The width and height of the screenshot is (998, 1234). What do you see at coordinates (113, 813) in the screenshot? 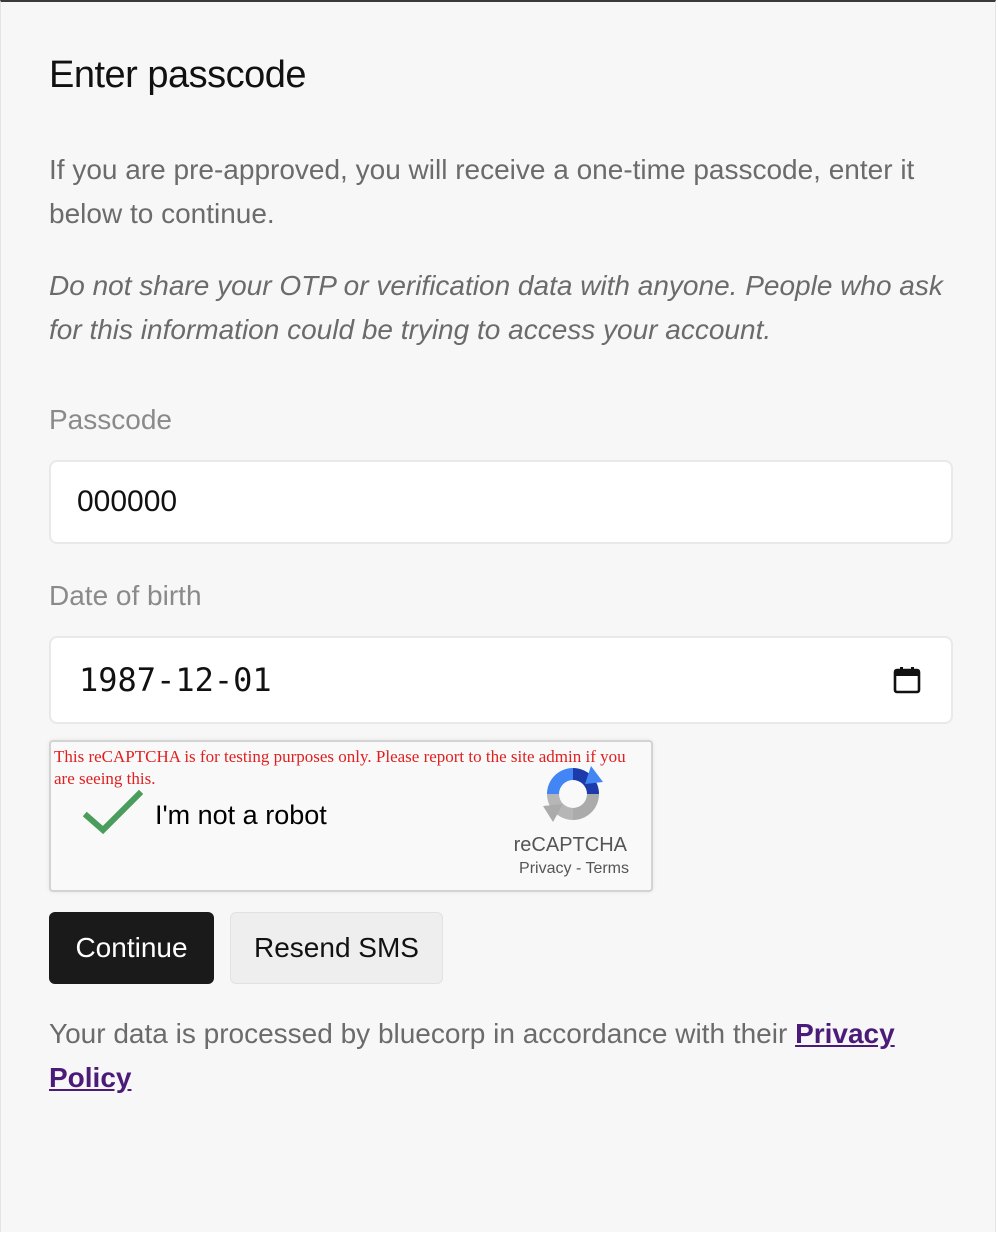
I see `recaptcha-checkmark-icon` at bounding box center [113, 813].